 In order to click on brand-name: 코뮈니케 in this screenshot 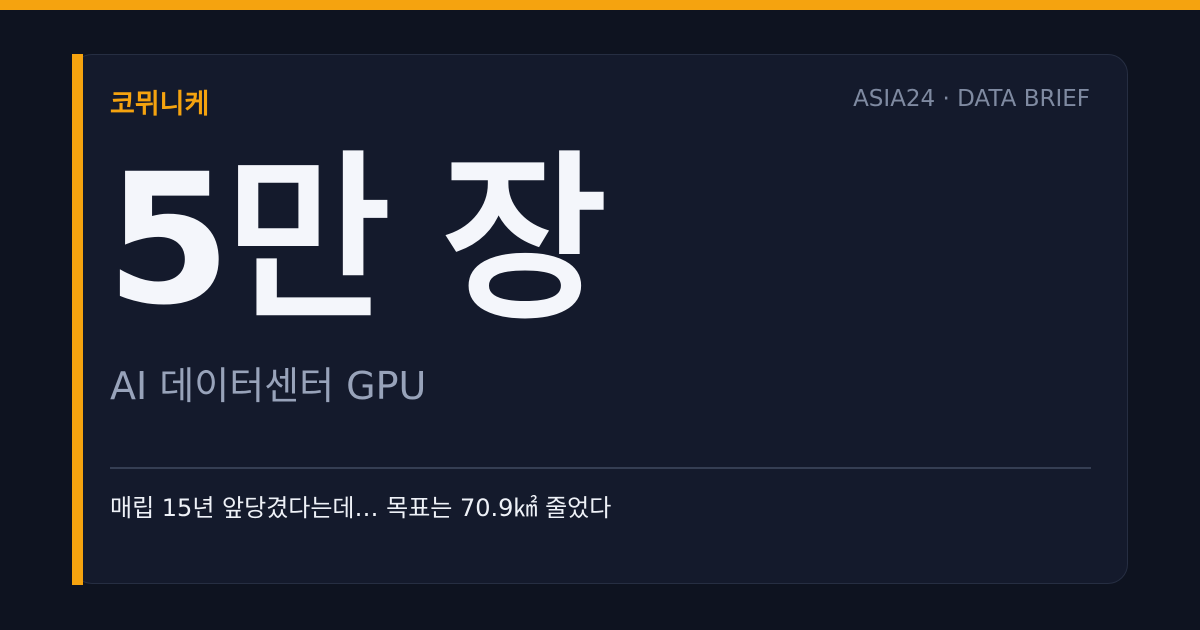, I will do `click(160, 104)`.